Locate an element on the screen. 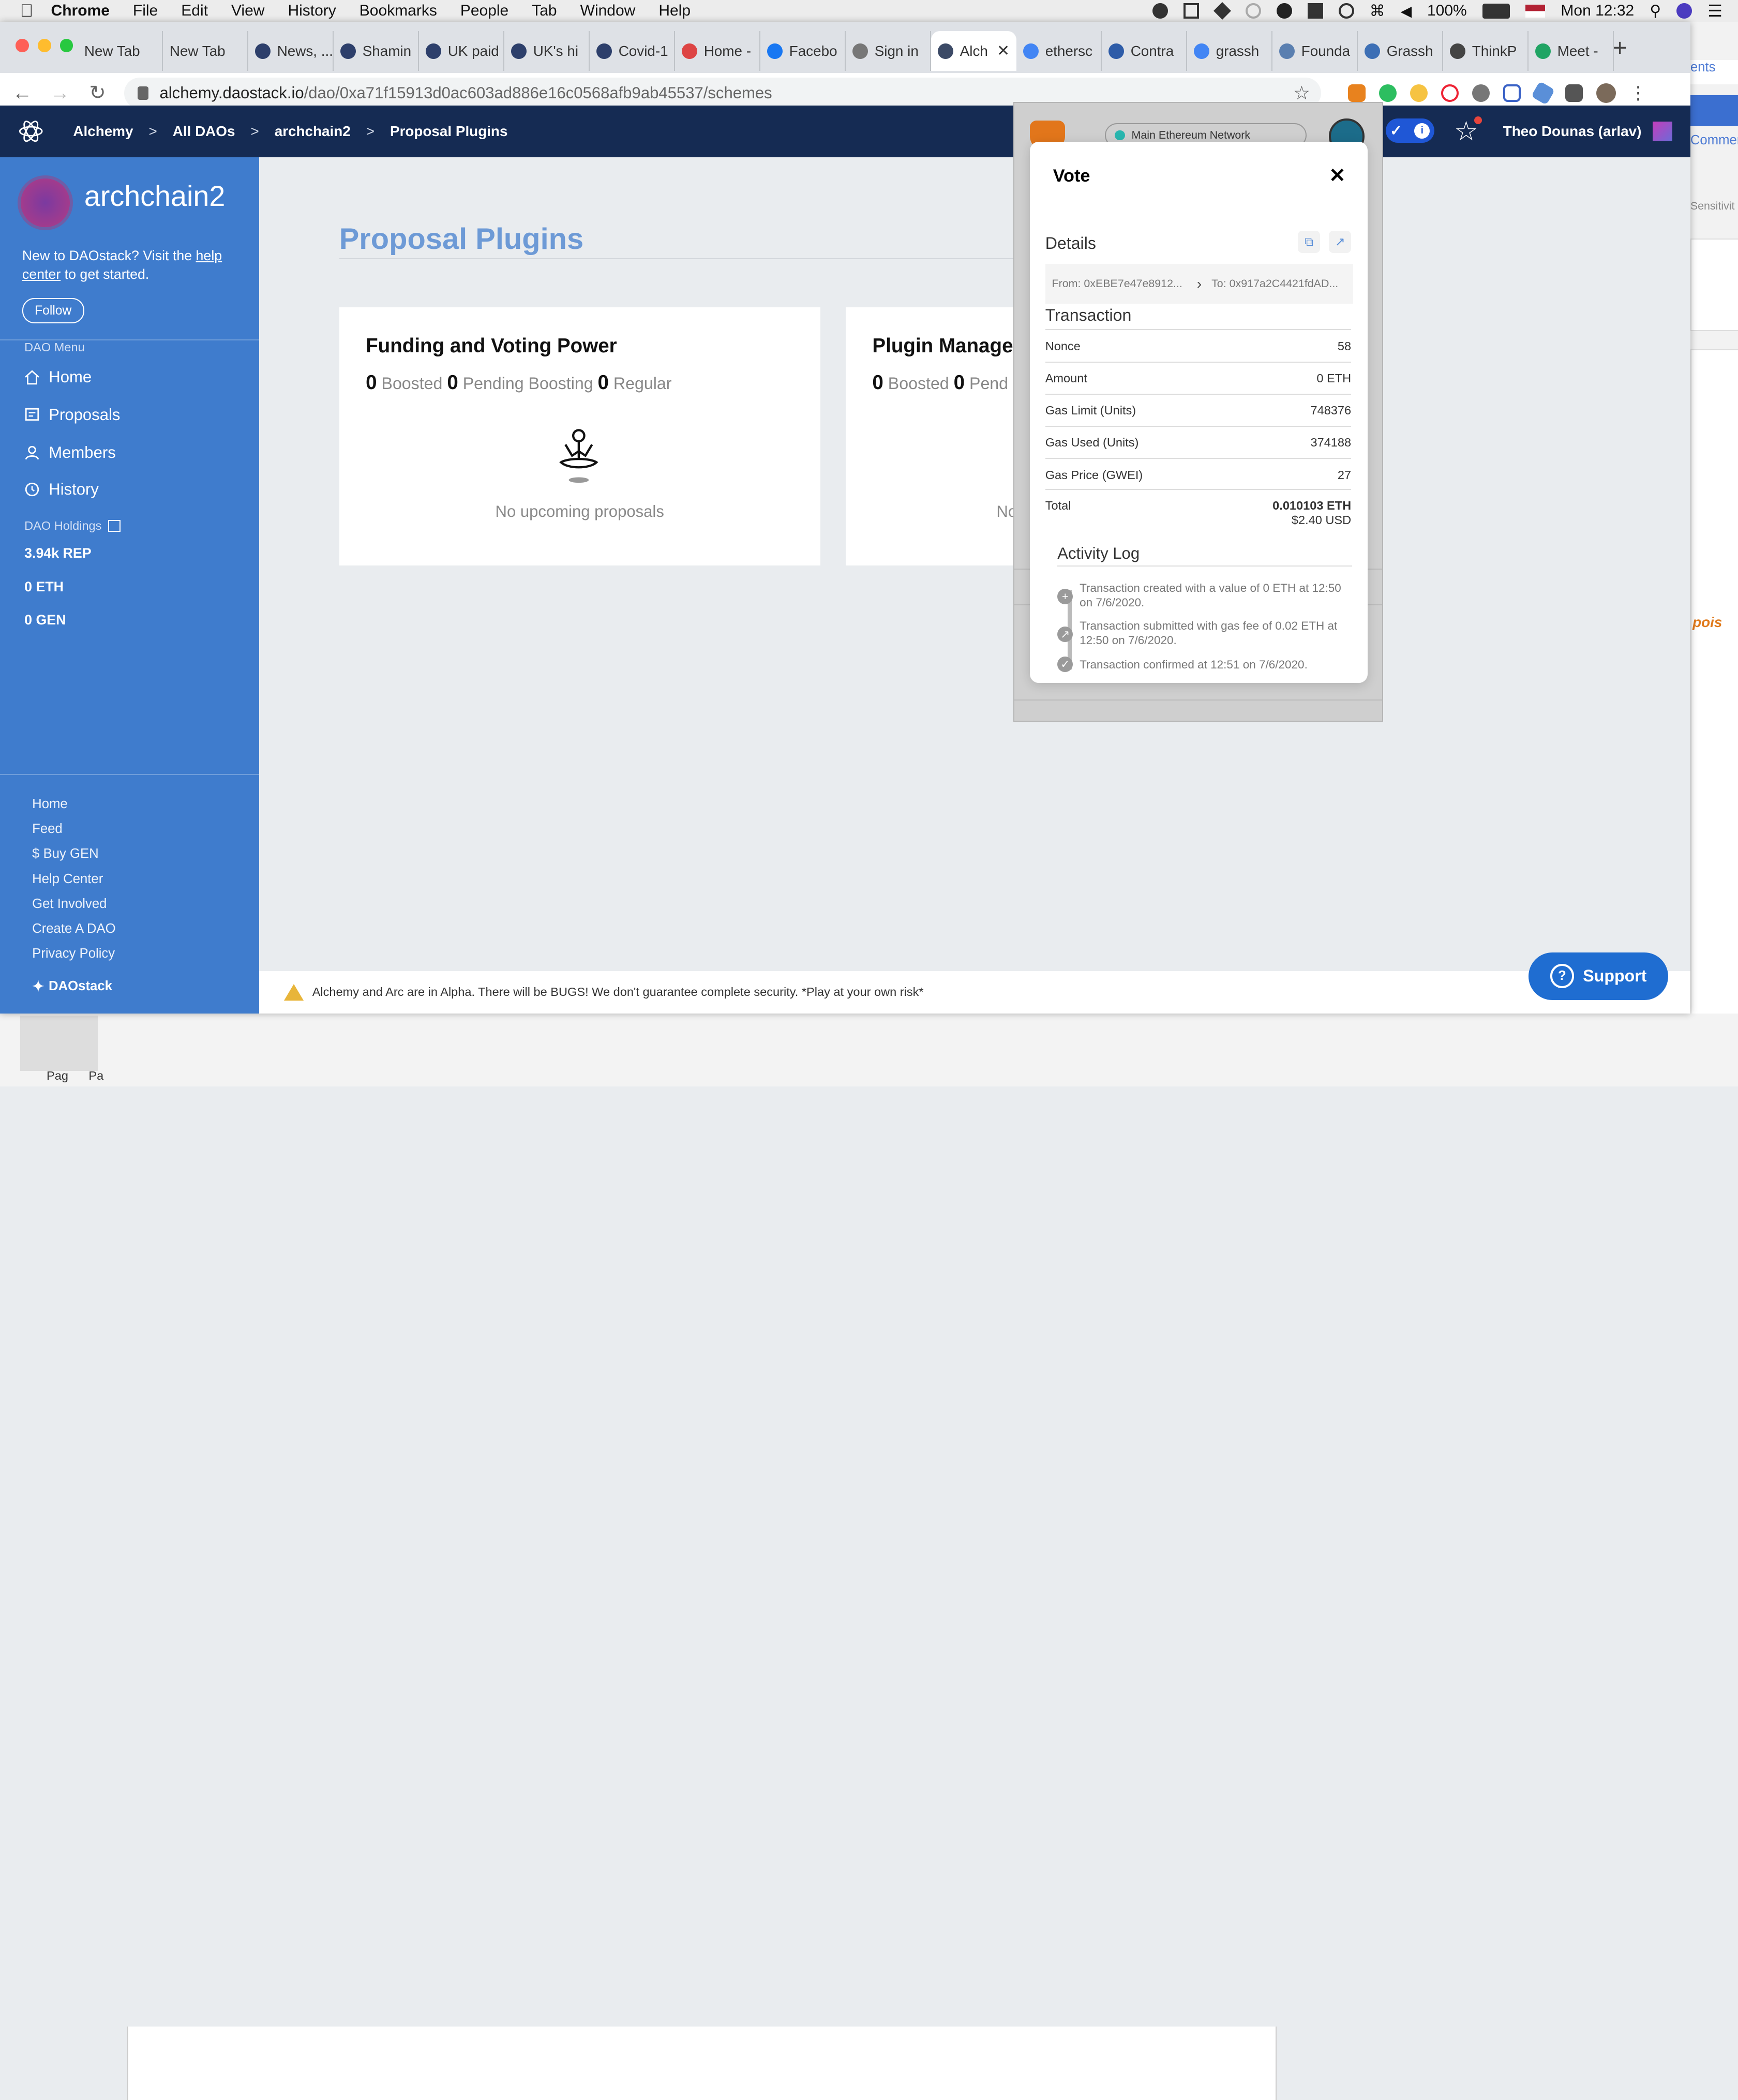  tab-item: UK paid is located at coordinates (462, 51).